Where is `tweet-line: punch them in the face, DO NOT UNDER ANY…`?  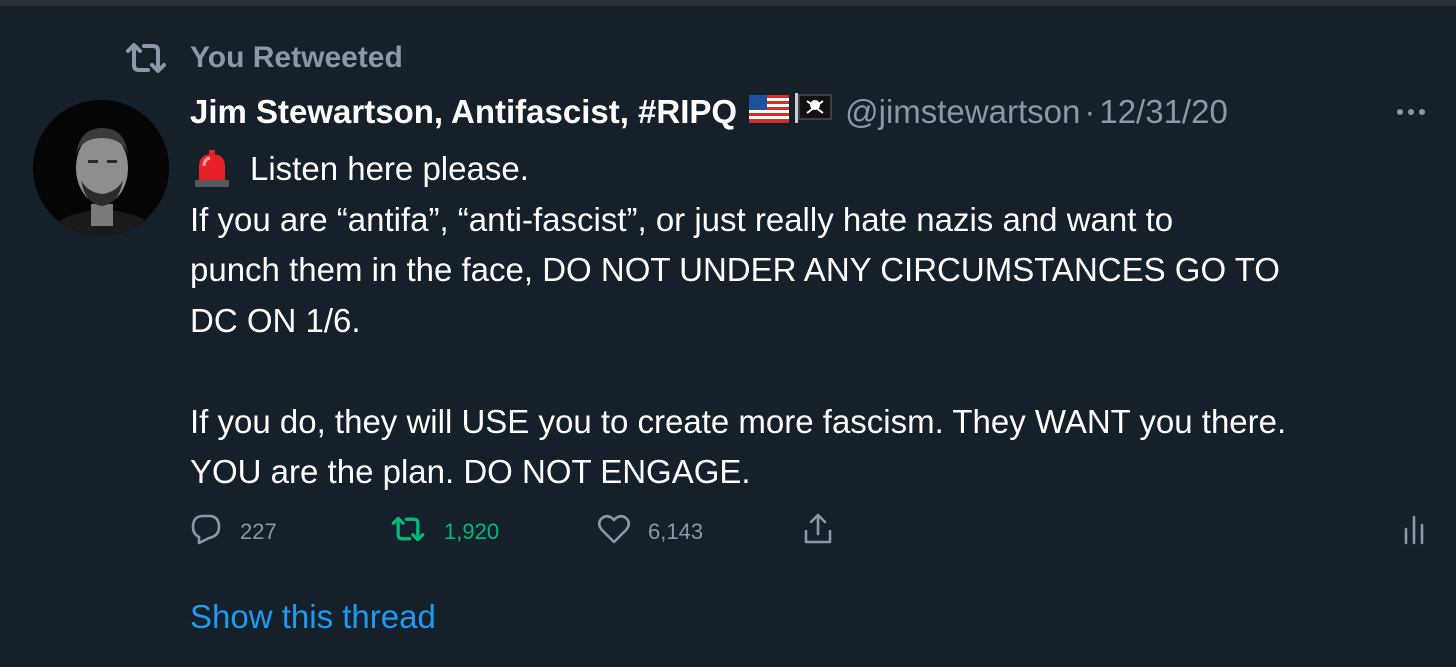 tweet-line: punch them in the face, DO NOT UNDER ANY… is located at coordinates (735, 269).